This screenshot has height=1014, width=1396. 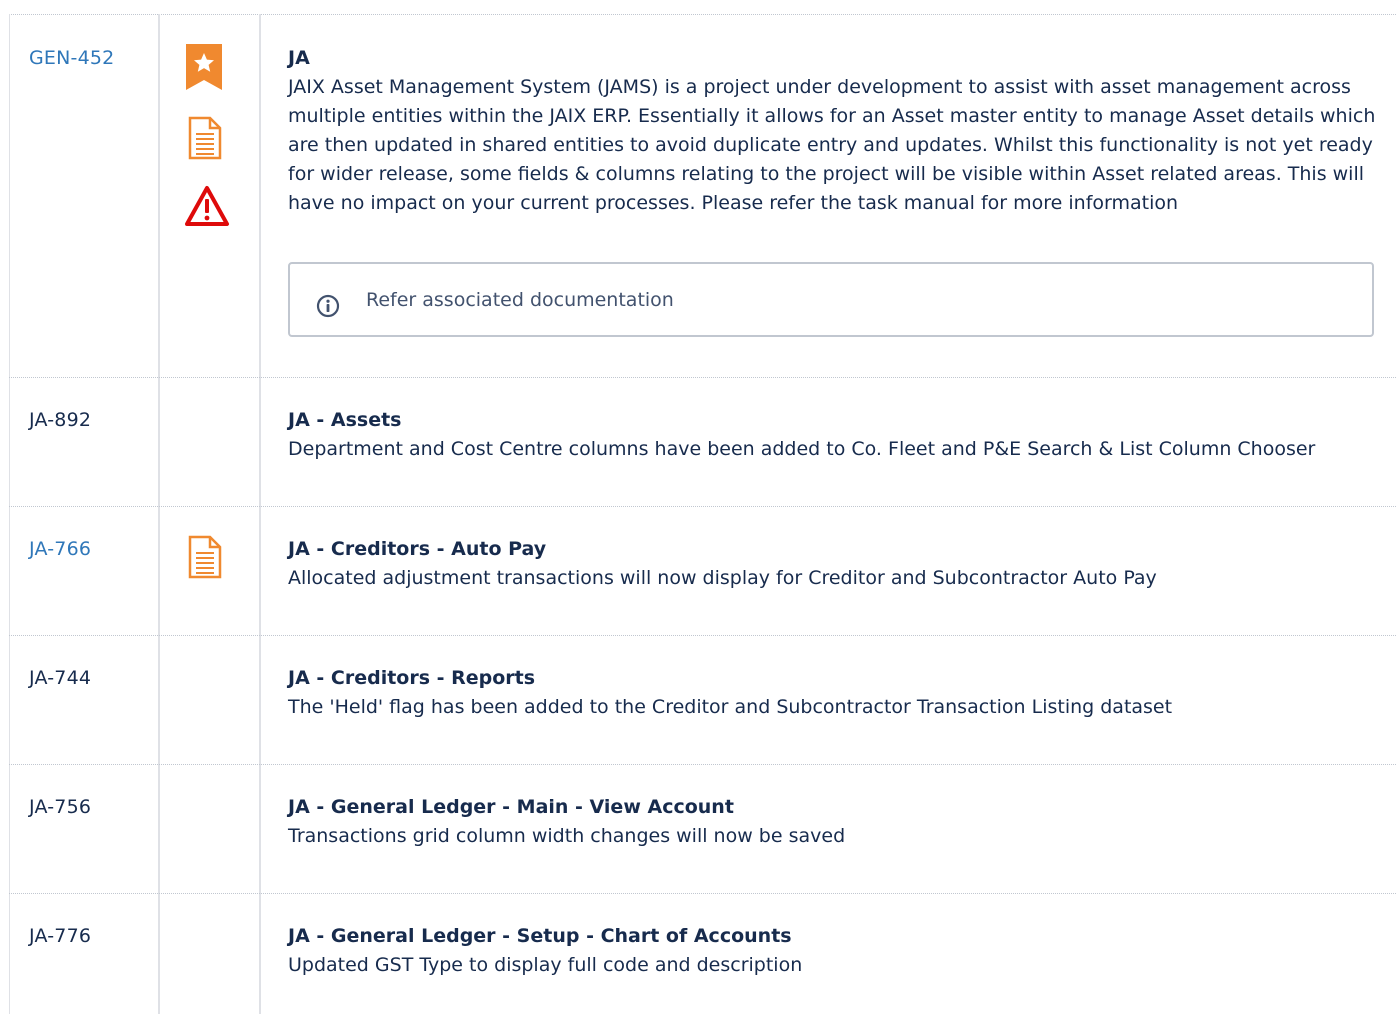 I want to click on ticket-link: JA-766, so click(x=60, y=549).